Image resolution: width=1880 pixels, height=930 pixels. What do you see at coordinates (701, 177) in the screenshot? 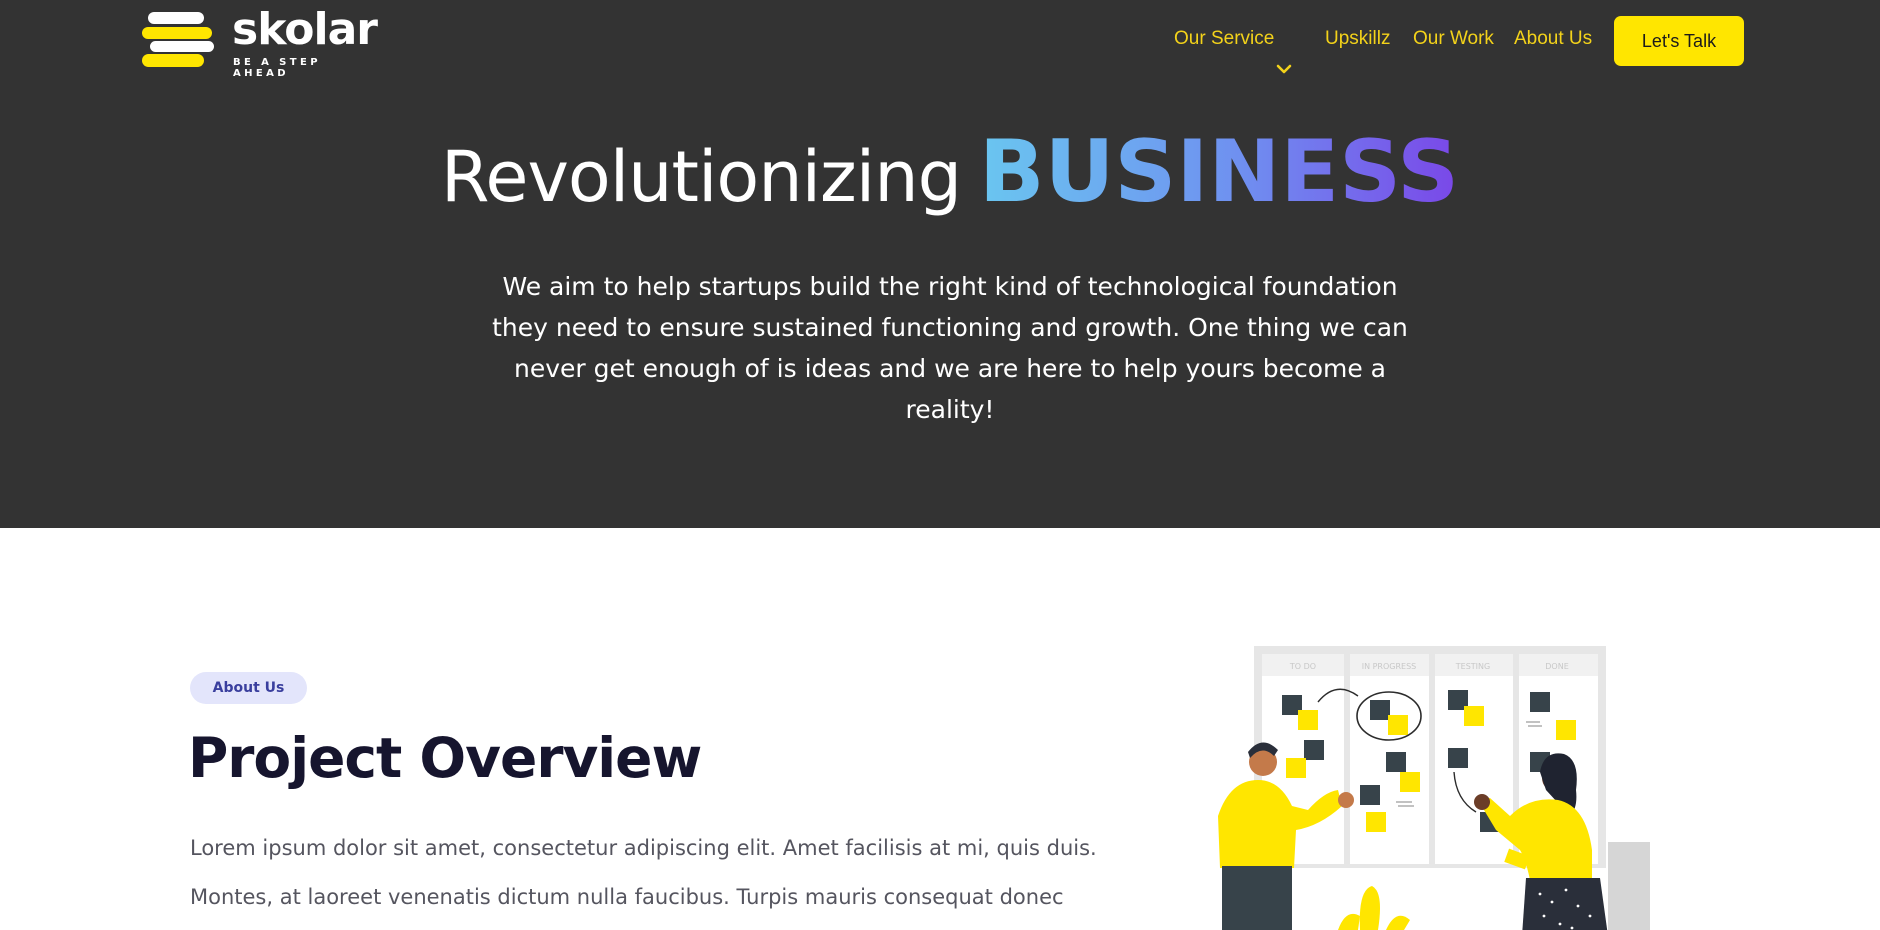
I see `hero-title-plain: Revolutionizing` at bounding box center [701, 177].